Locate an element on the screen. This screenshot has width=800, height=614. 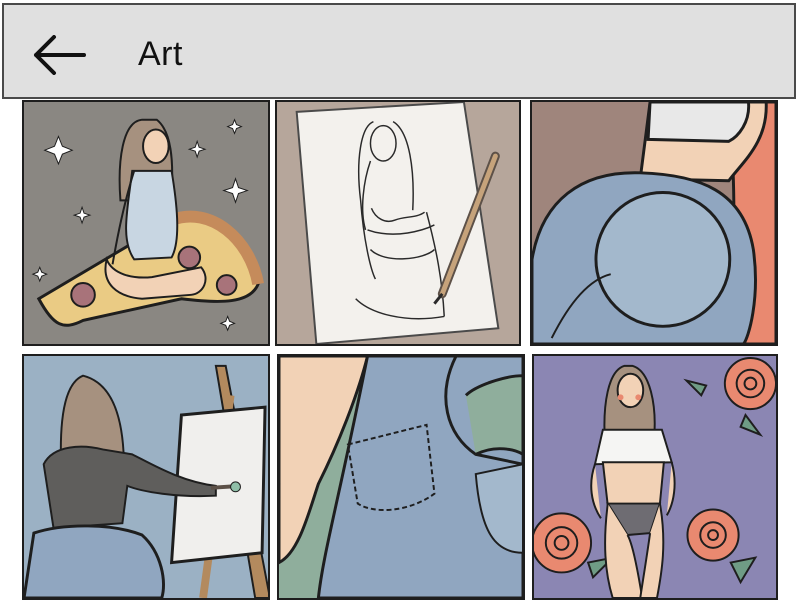
gallery-tile-girl-on-pizza is located at coordinates (146, 223).